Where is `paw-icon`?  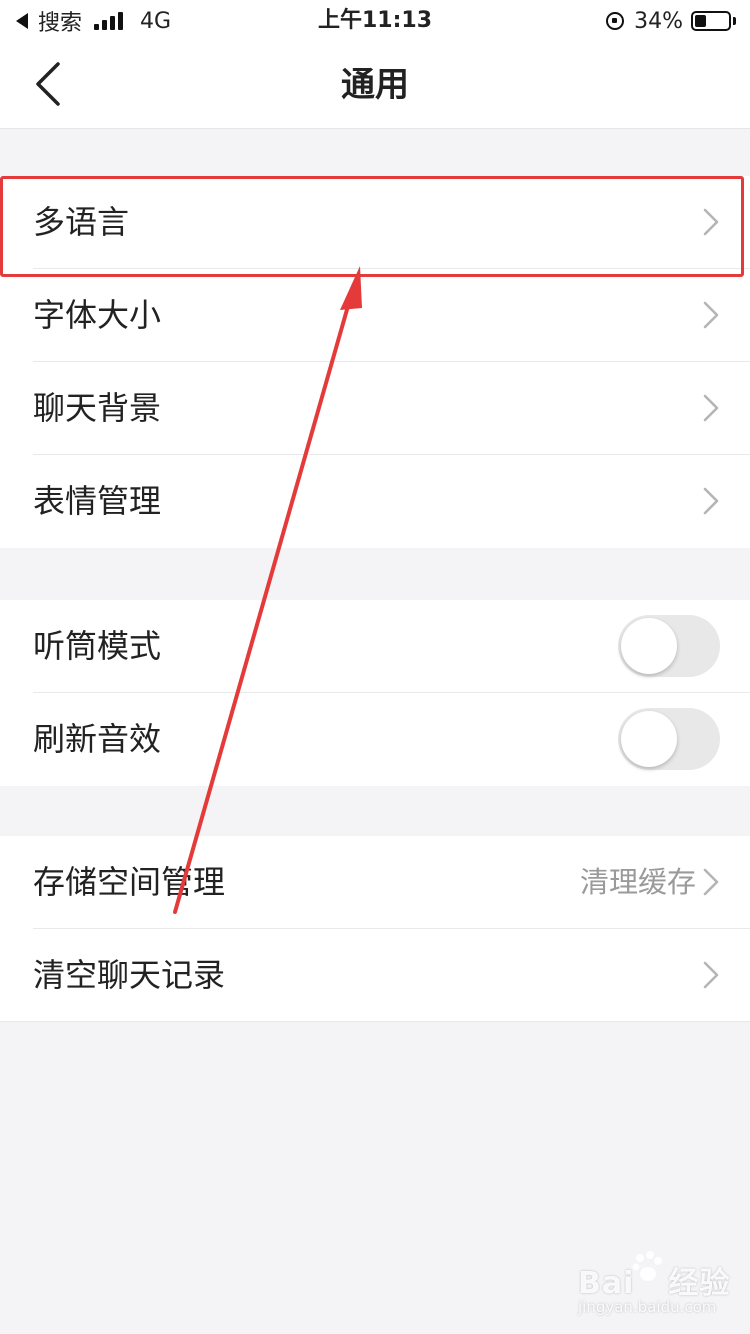
paw-icon is located at coordinates (647, 1266).